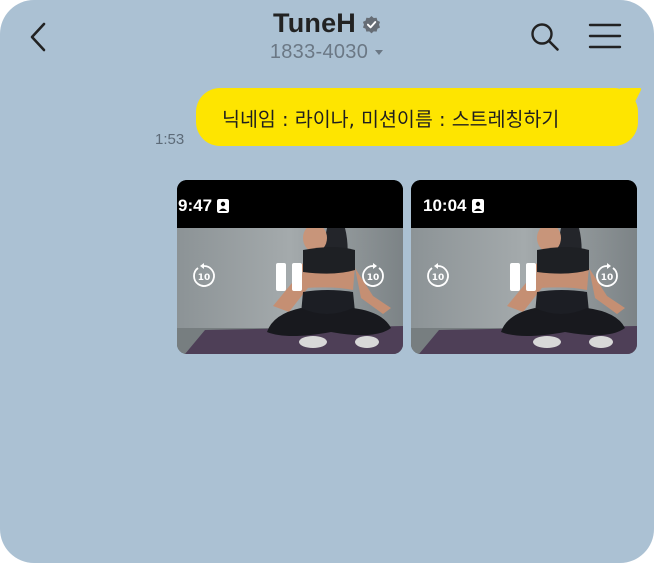 The width and height of the screenshot is (654, 563). What do you see at coordinates (195, 205) in the screenshot?
I see `video-clock: 9:47` at bounding box center [195, 205].